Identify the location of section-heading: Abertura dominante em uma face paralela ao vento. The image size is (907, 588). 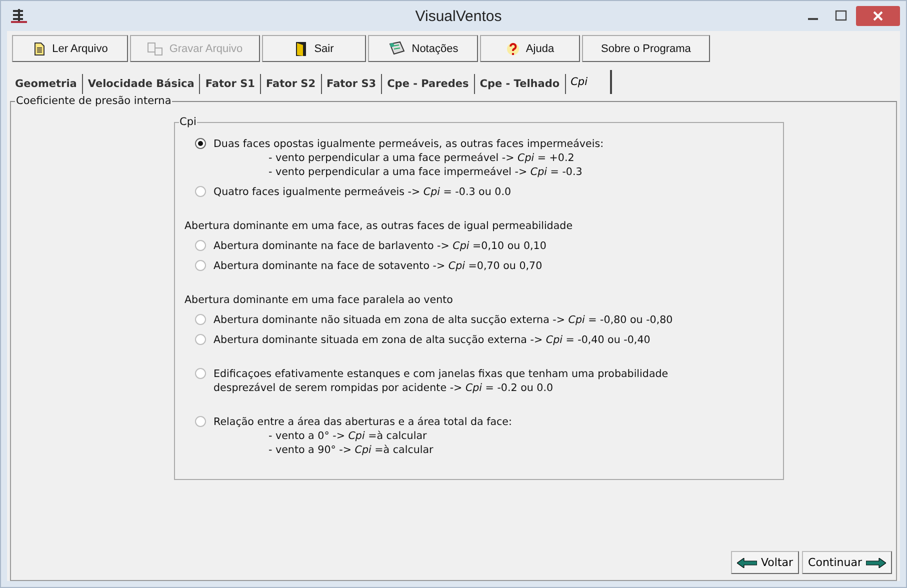
(319, 300).